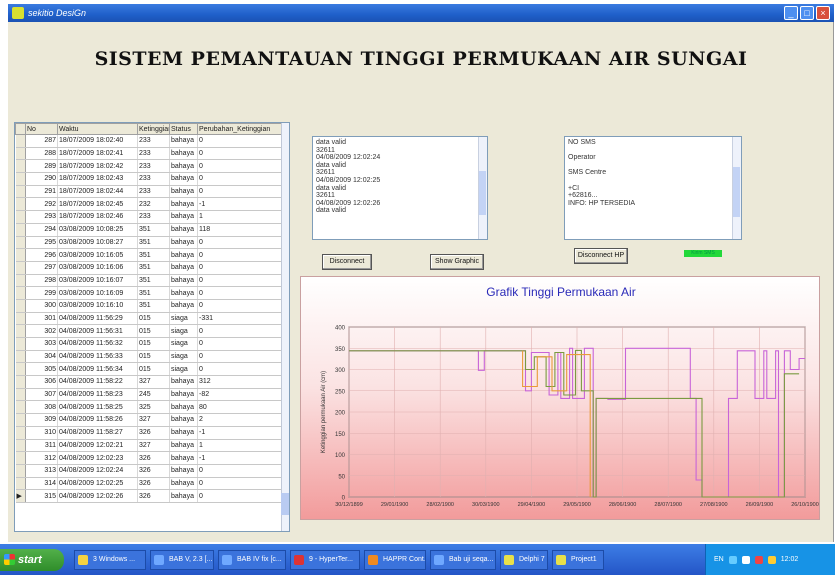  Describe the element at coordinates (719, 559) in the screenshot. I see `language-indicator: EN` at that location.